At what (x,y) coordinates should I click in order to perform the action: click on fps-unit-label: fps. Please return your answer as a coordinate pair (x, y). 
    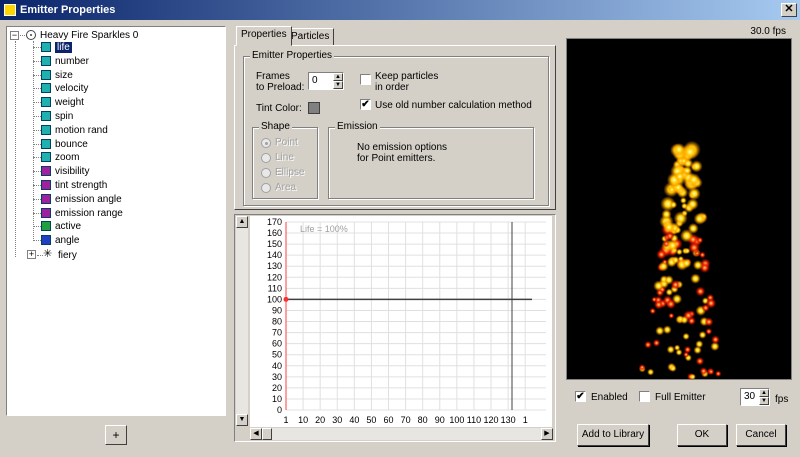
    Looking at the image, I should click on (782, 399).